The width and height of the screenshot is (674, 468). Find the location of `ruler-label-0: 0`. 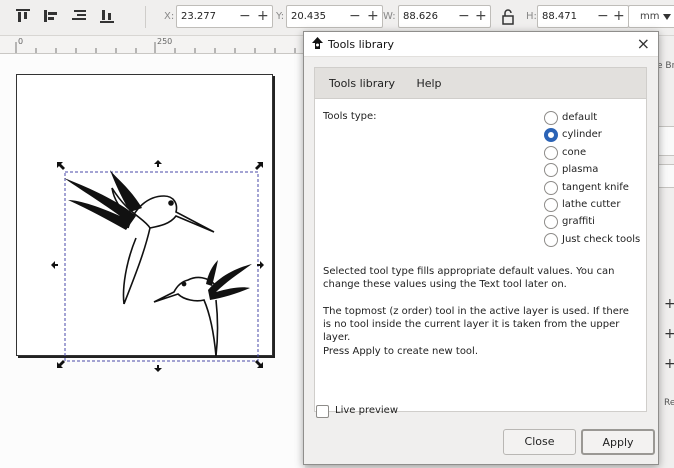

ruler-label-0: 0 is located at coordinates (21, 41).